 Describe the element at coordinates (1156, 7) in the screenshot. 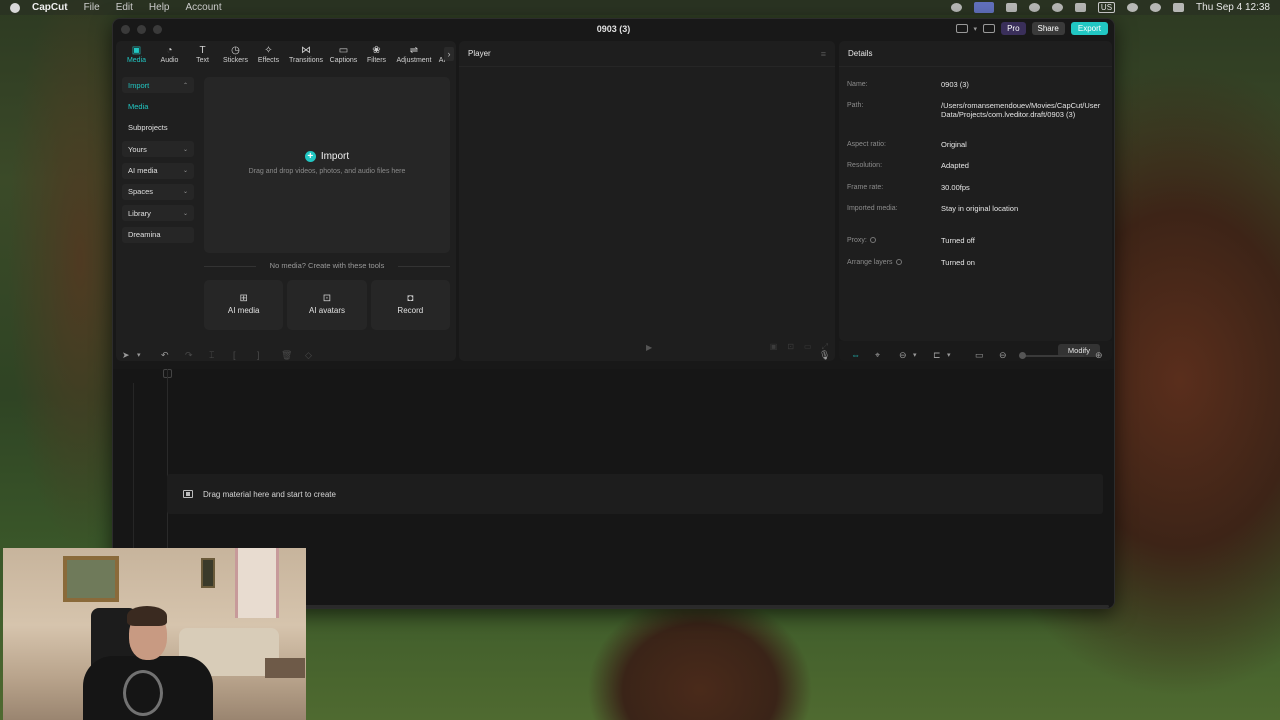

I see `spotlight-icon` at that location.